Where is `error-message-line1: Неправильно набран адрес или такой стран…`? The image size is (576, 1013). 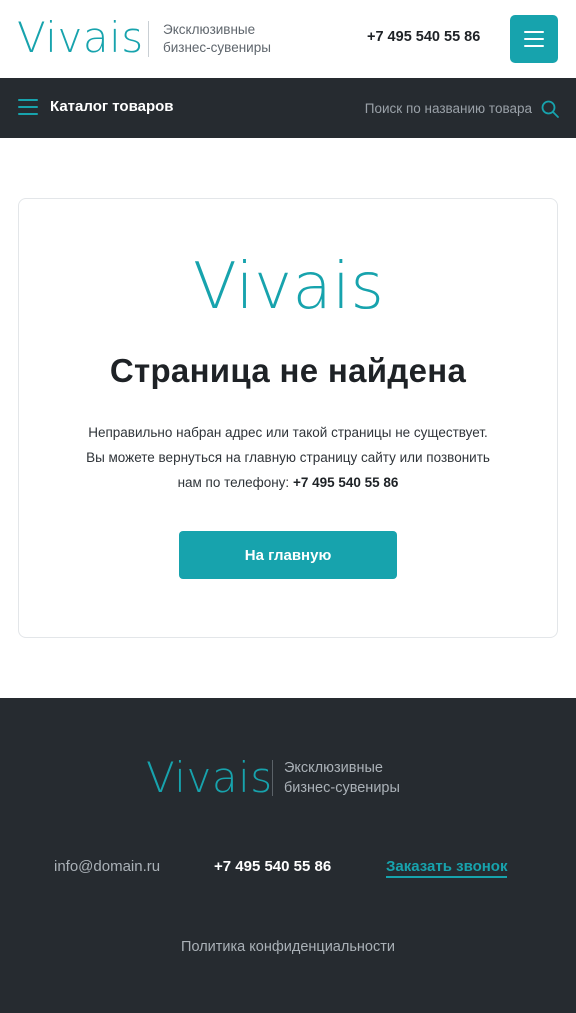
error-message-line1: Неправильно набран адрес или такой стран… is located at coordinates (288, 432).